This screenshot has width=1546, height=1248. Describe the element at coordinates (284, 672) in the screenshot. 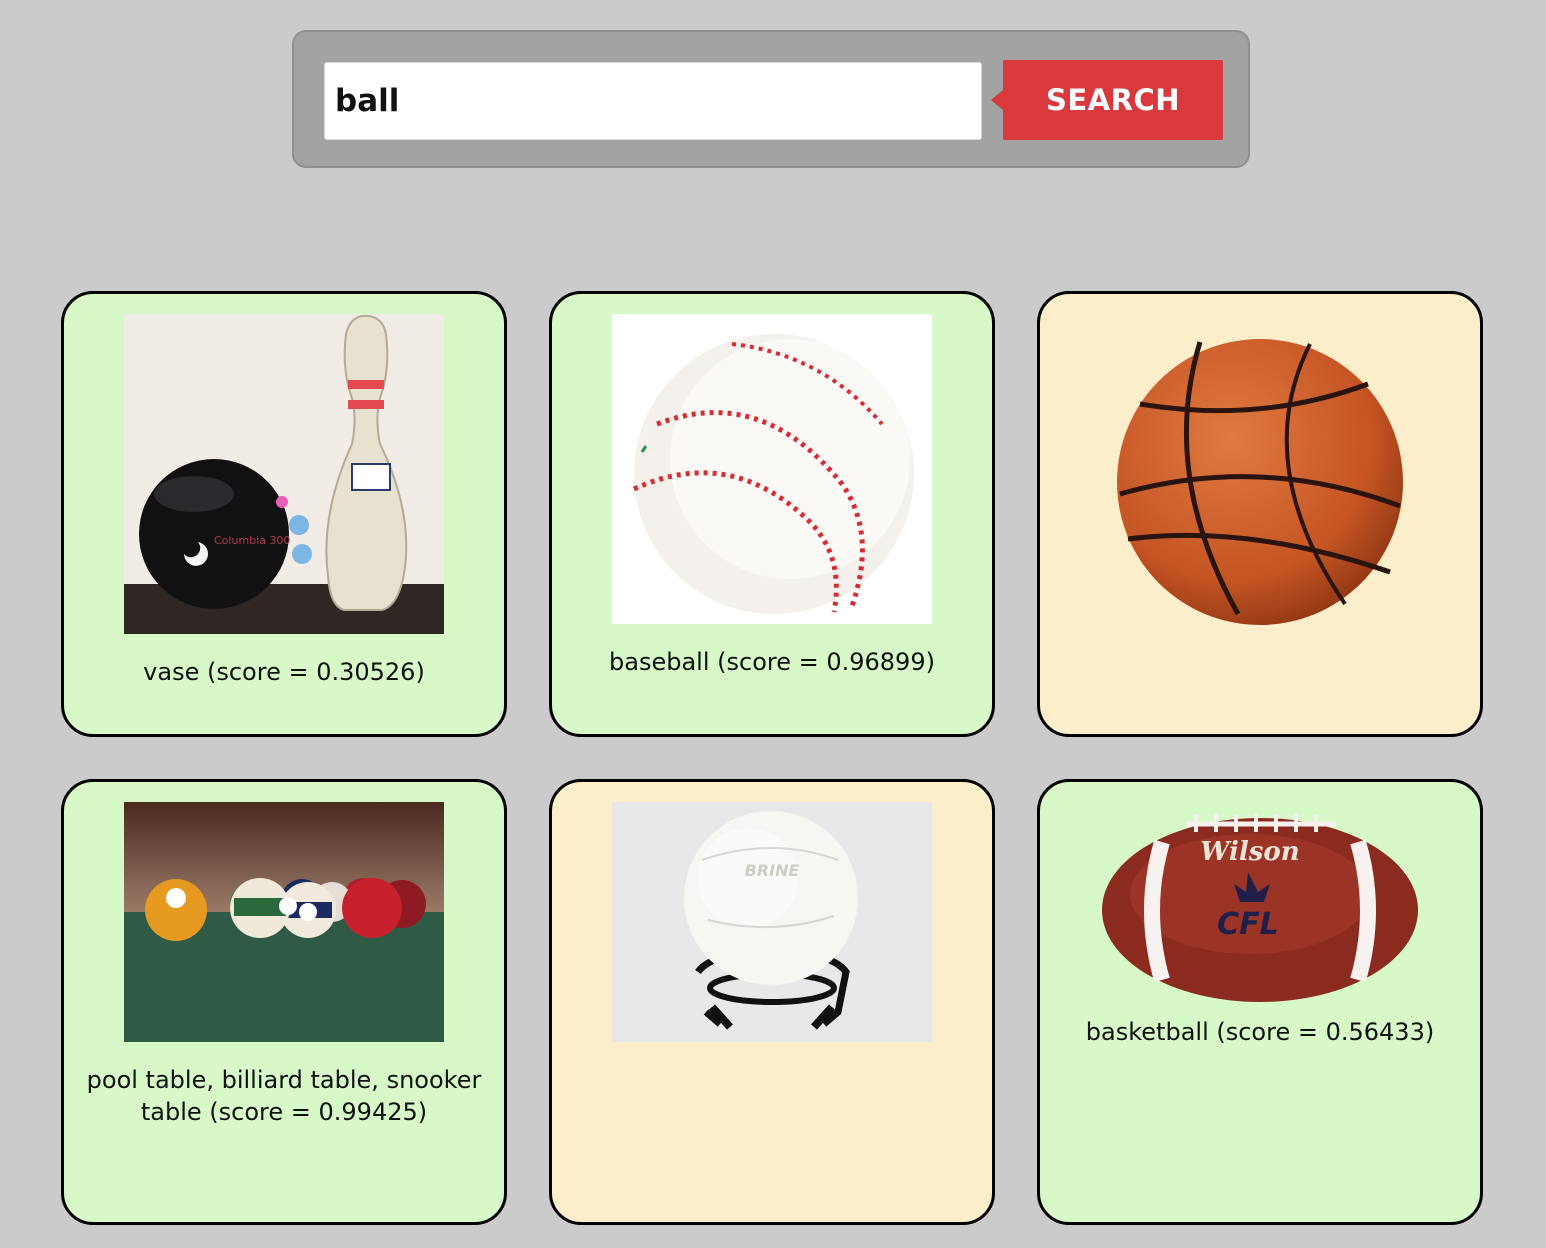

I see `result-caption: vase (score = 0.30526)` at that location.